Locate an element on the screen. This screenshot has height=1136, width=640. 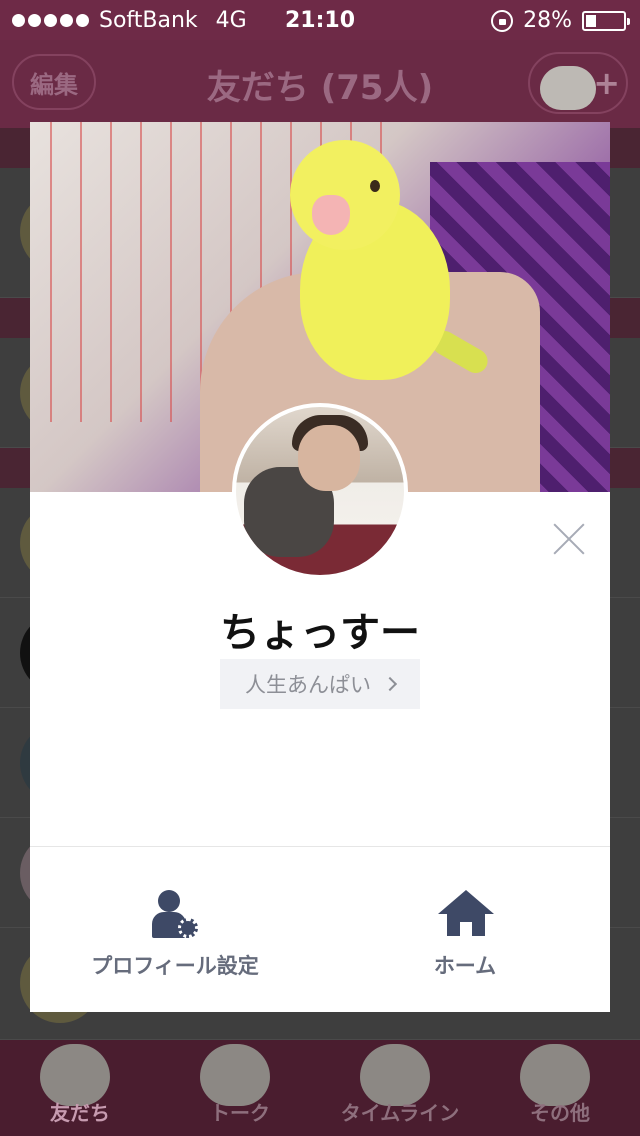
status-message-button: 人生あんぱい is located at coordinates (320, 684).